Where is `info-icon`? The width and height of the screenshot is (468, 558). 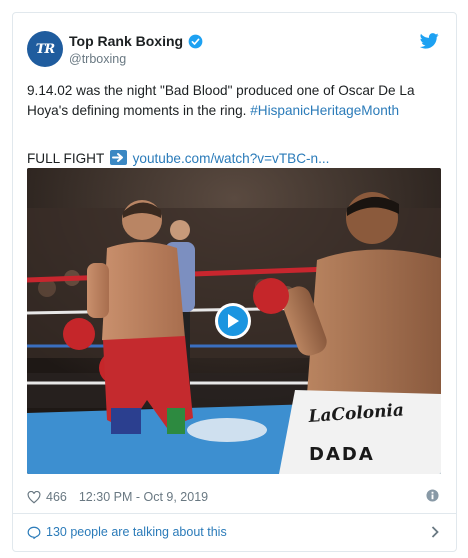 info-icon is located at coordinates (432, 495).